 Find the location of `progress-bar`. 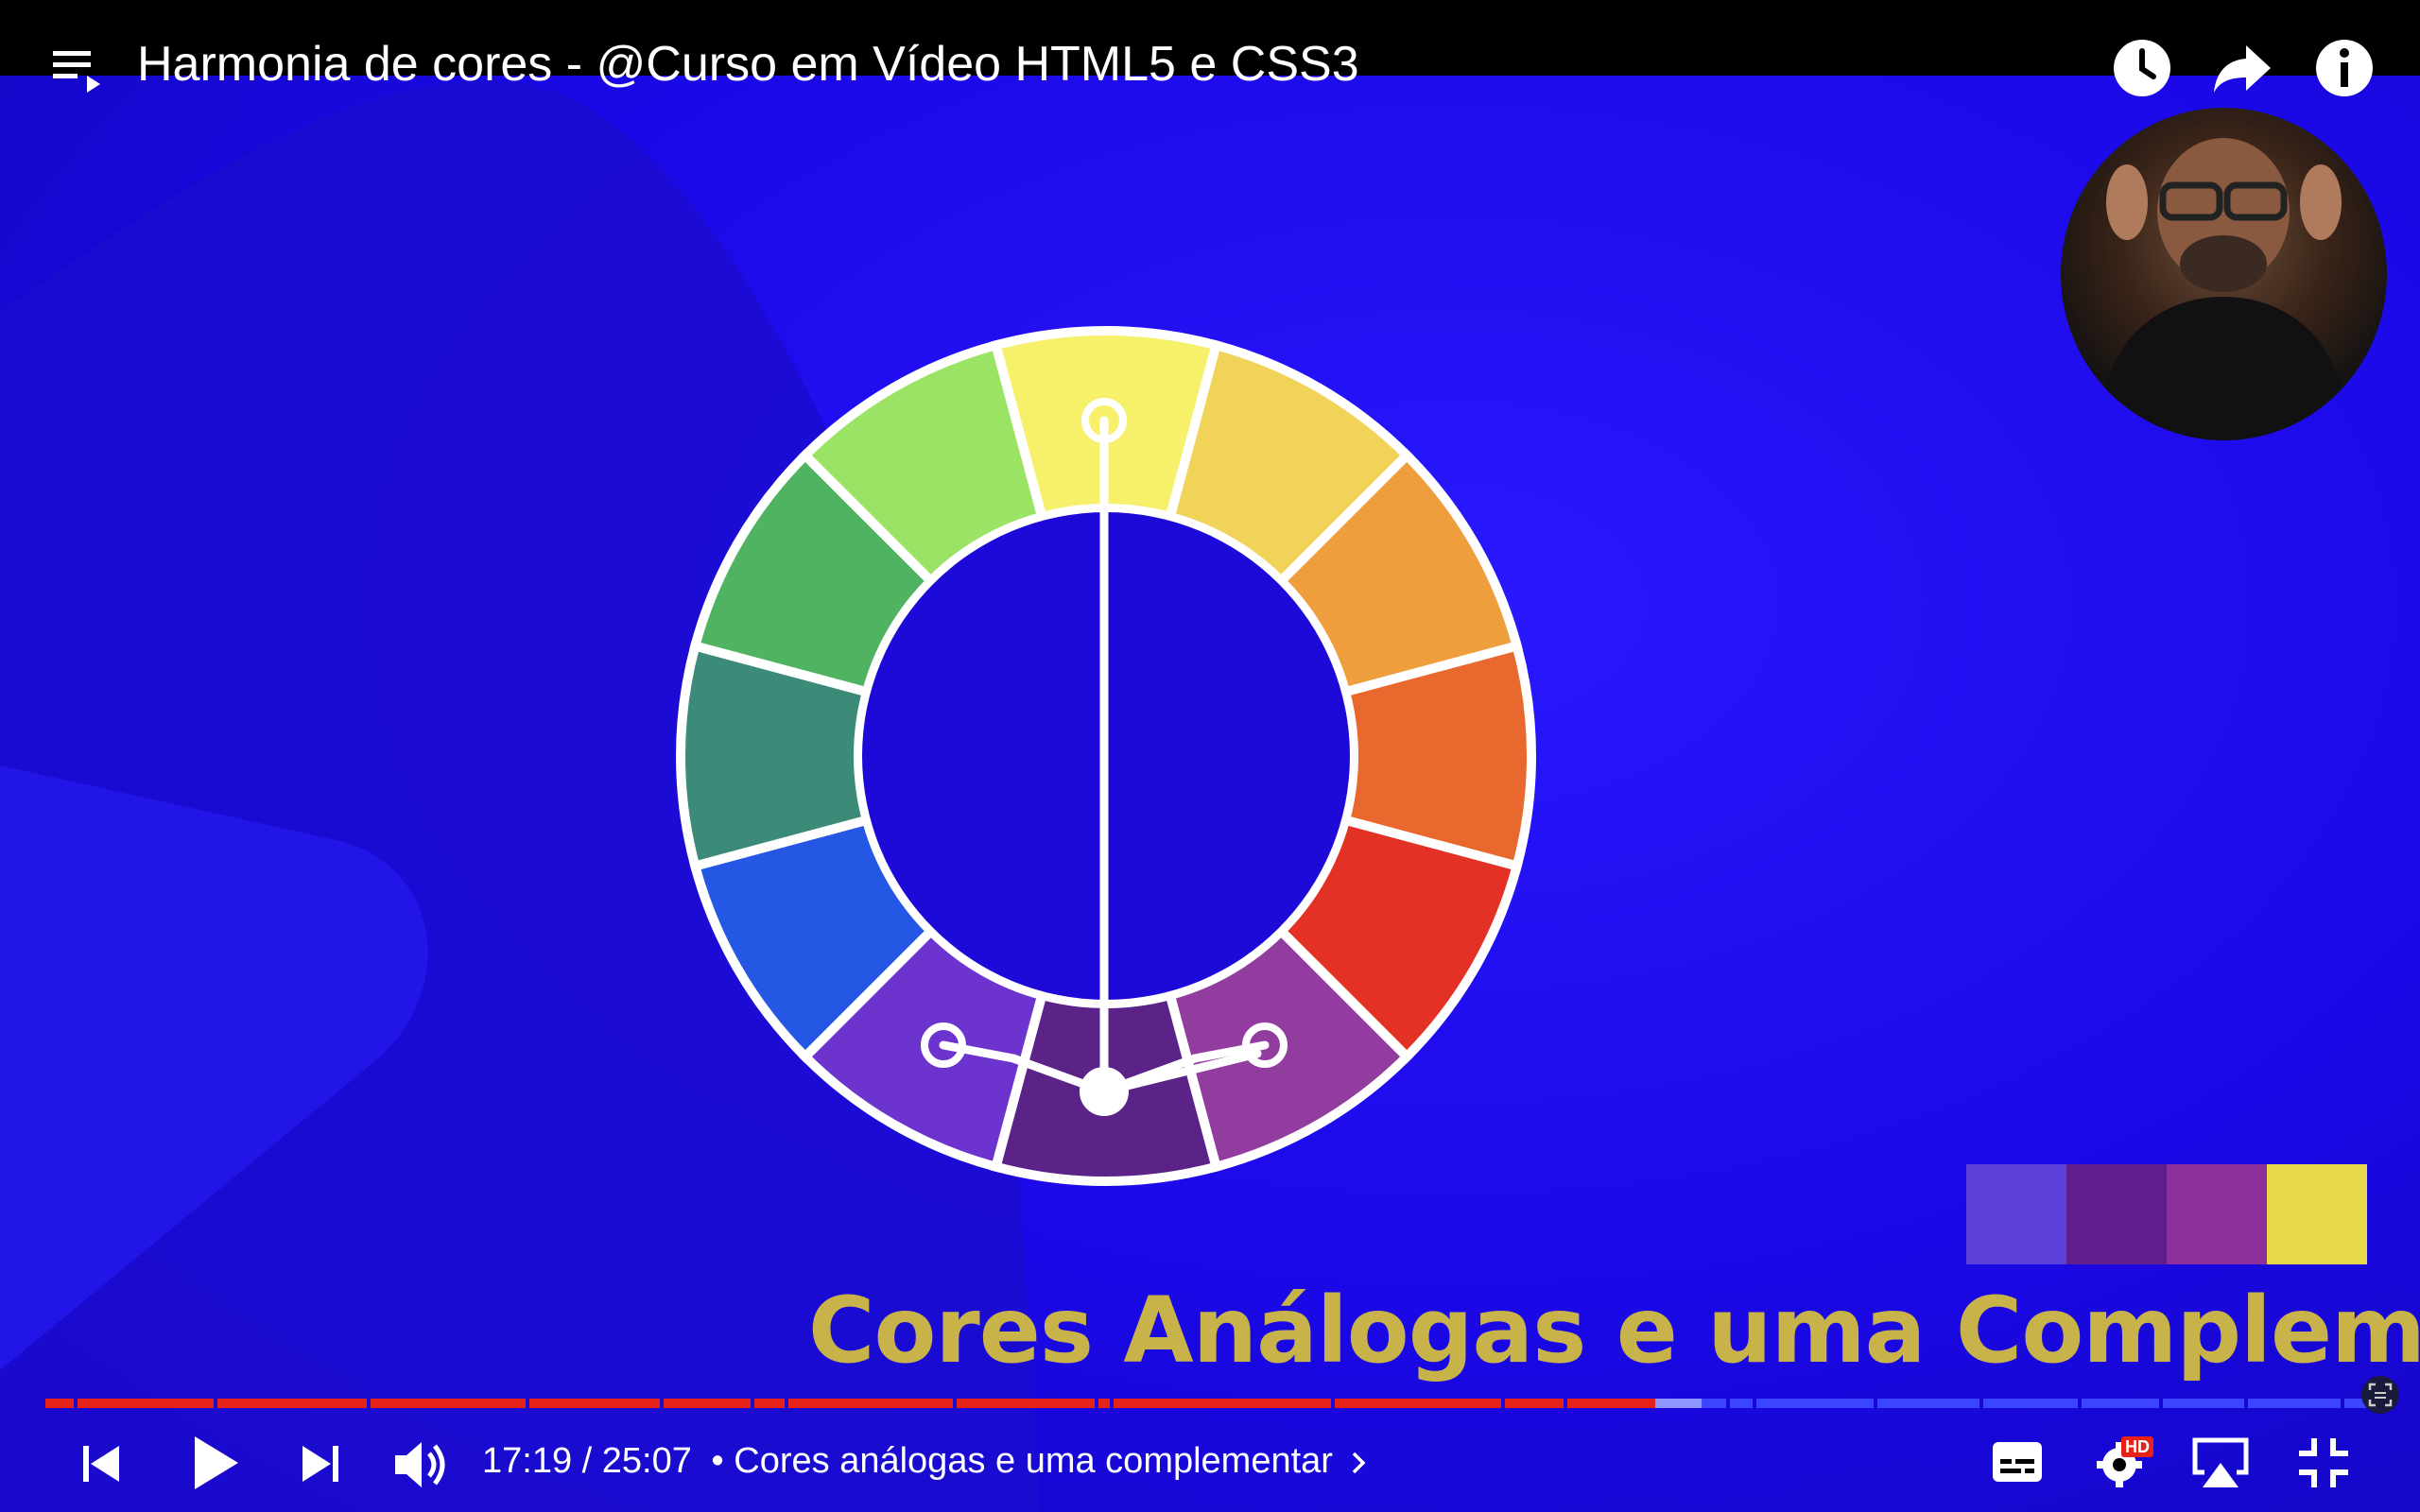

progress-bar is located at coordinates (1211, 1403).